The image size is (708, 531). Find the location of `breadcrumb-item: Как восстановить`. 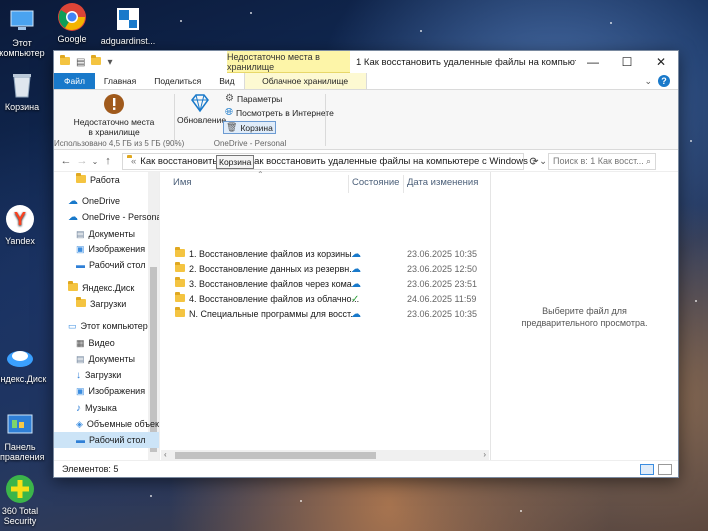

breadcrumb-item: Как восстановить is located at coordinates (178, 161).